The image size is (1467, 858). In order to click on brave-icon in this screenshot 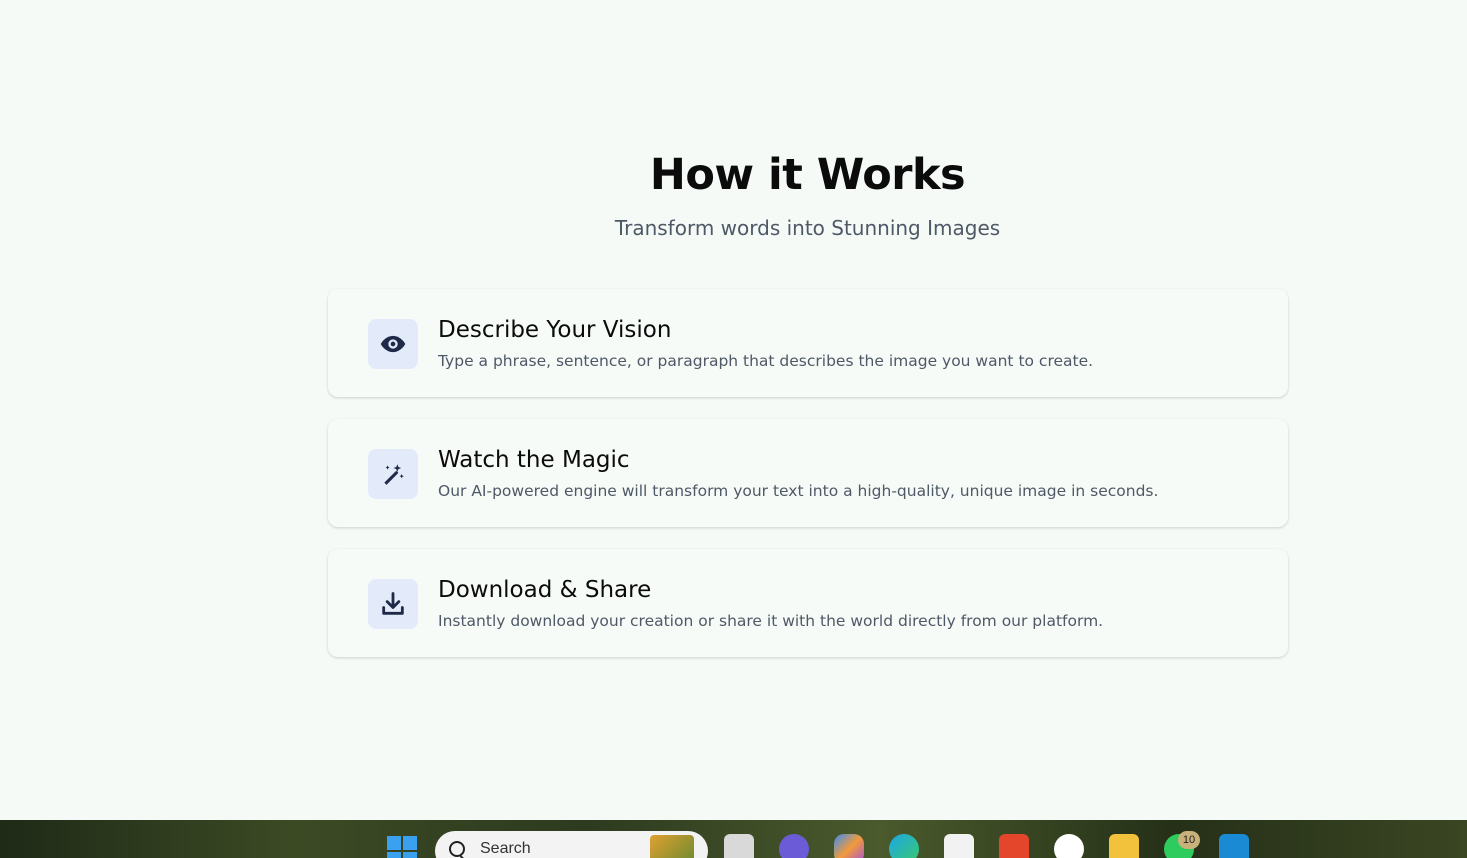, I will do `click(1014, 846)`.